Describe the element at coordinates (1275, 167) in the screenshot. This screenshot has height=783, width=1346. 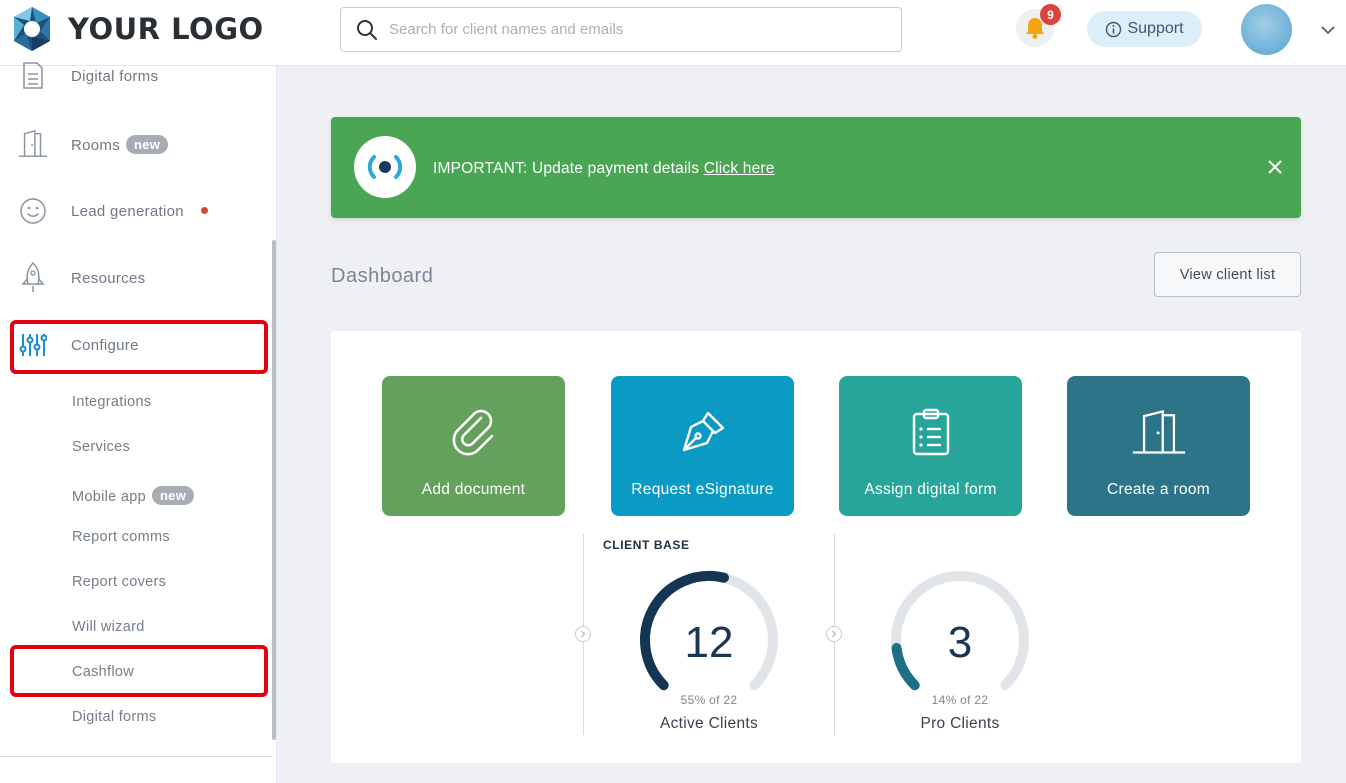
I see `close-icon` at that location.